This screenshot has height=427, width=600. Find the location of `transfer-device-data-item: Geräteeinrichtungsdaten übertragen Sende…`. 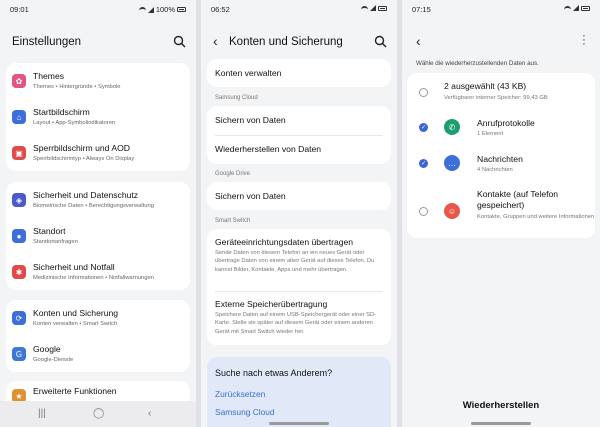

transfer-device-data-item: Geräteeinrichtungsdaten übertragen Sende… is located at coordinates (299, 259).